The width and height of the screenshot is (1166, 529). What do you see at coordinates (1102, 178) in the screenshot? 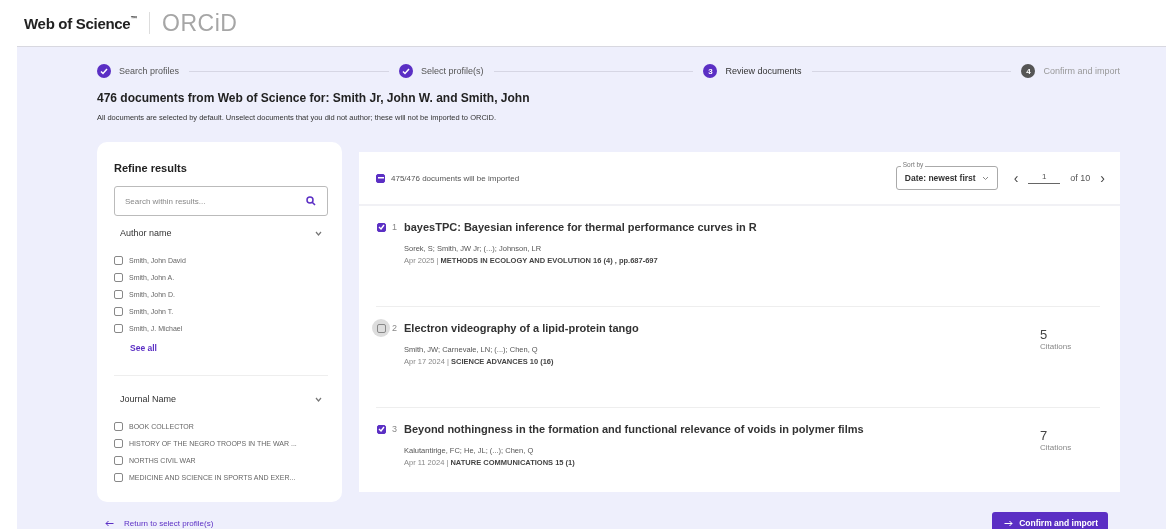
I see `next-page-button: ›` at bounding box center [1102, 178].